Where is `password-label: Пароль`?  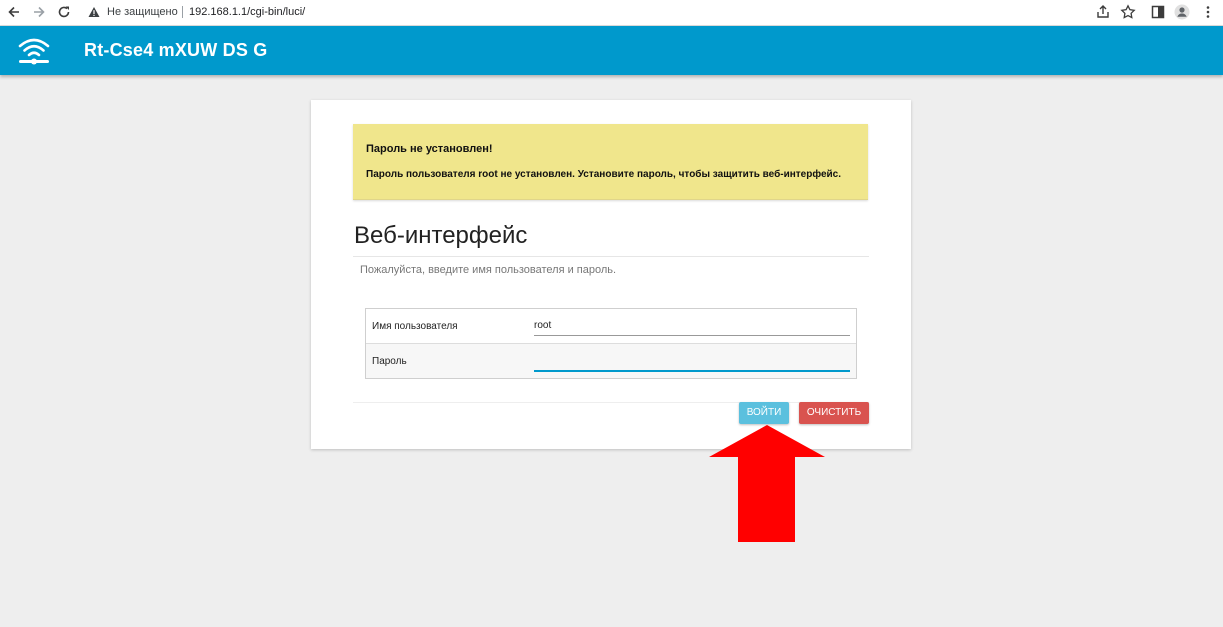 password-label: Пароль is located at coordinates (389, 361).